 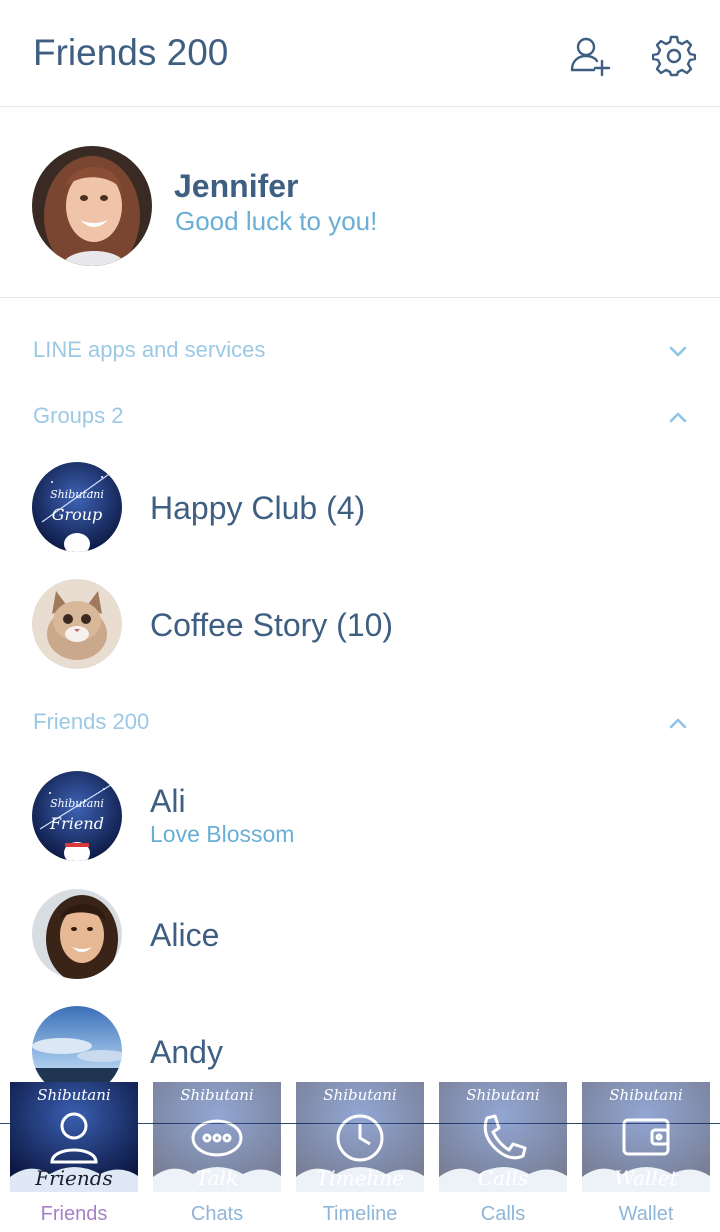 I want to click on section-line-apps: LINE apps and services, so click(x=360, y=350).